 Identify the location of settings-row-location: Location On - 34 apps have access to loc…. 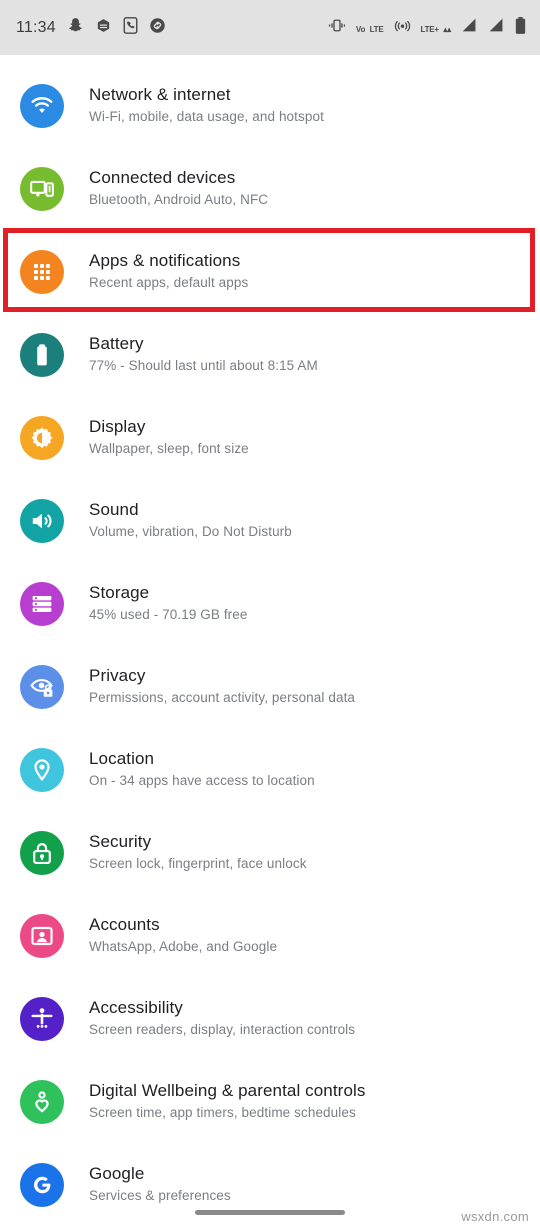
(270, 769).